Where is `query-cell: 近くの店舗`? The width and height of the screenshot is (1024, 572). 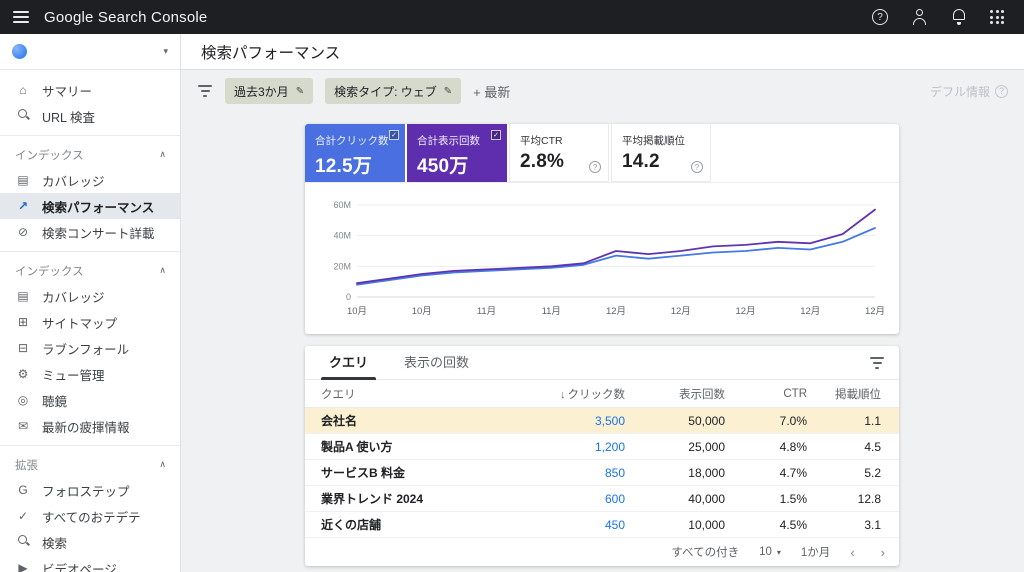 query-cell: 近くの店舗 is located at coordinates (351, 525).